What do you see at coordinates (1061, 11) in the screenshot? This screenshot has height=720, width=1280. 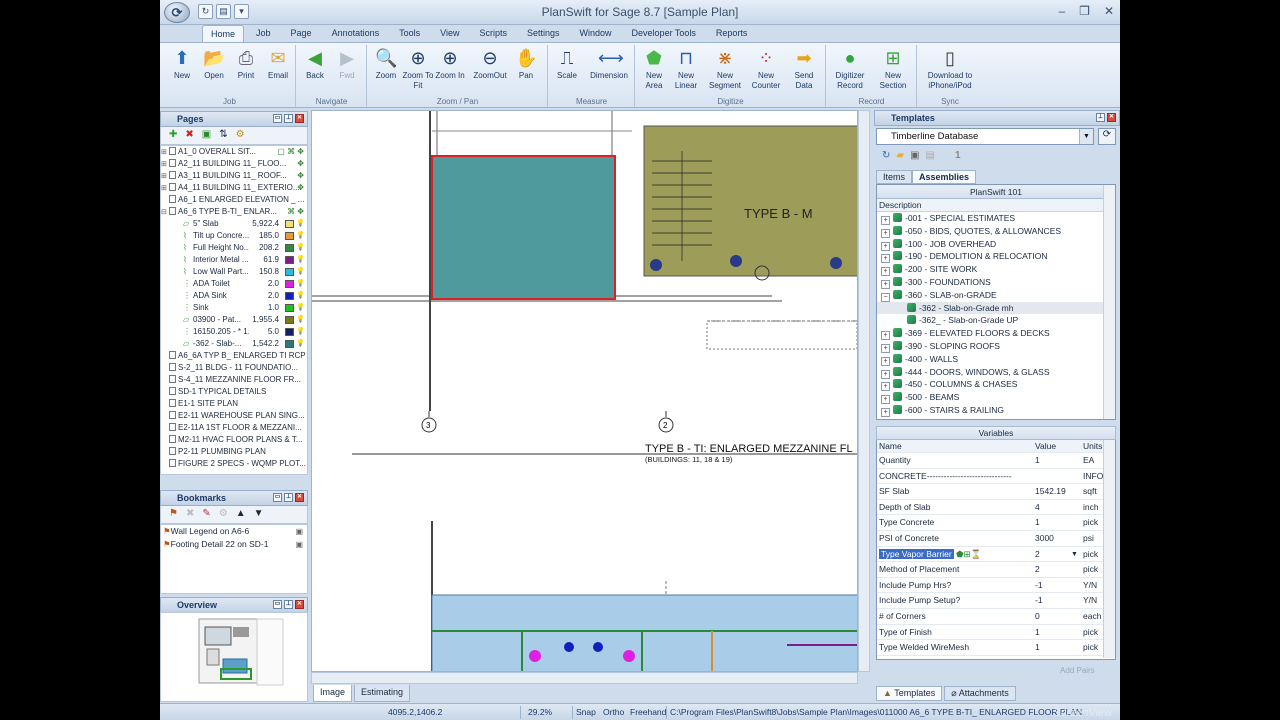 I see `minimize-button: –` at bounding box center [1061, 11].